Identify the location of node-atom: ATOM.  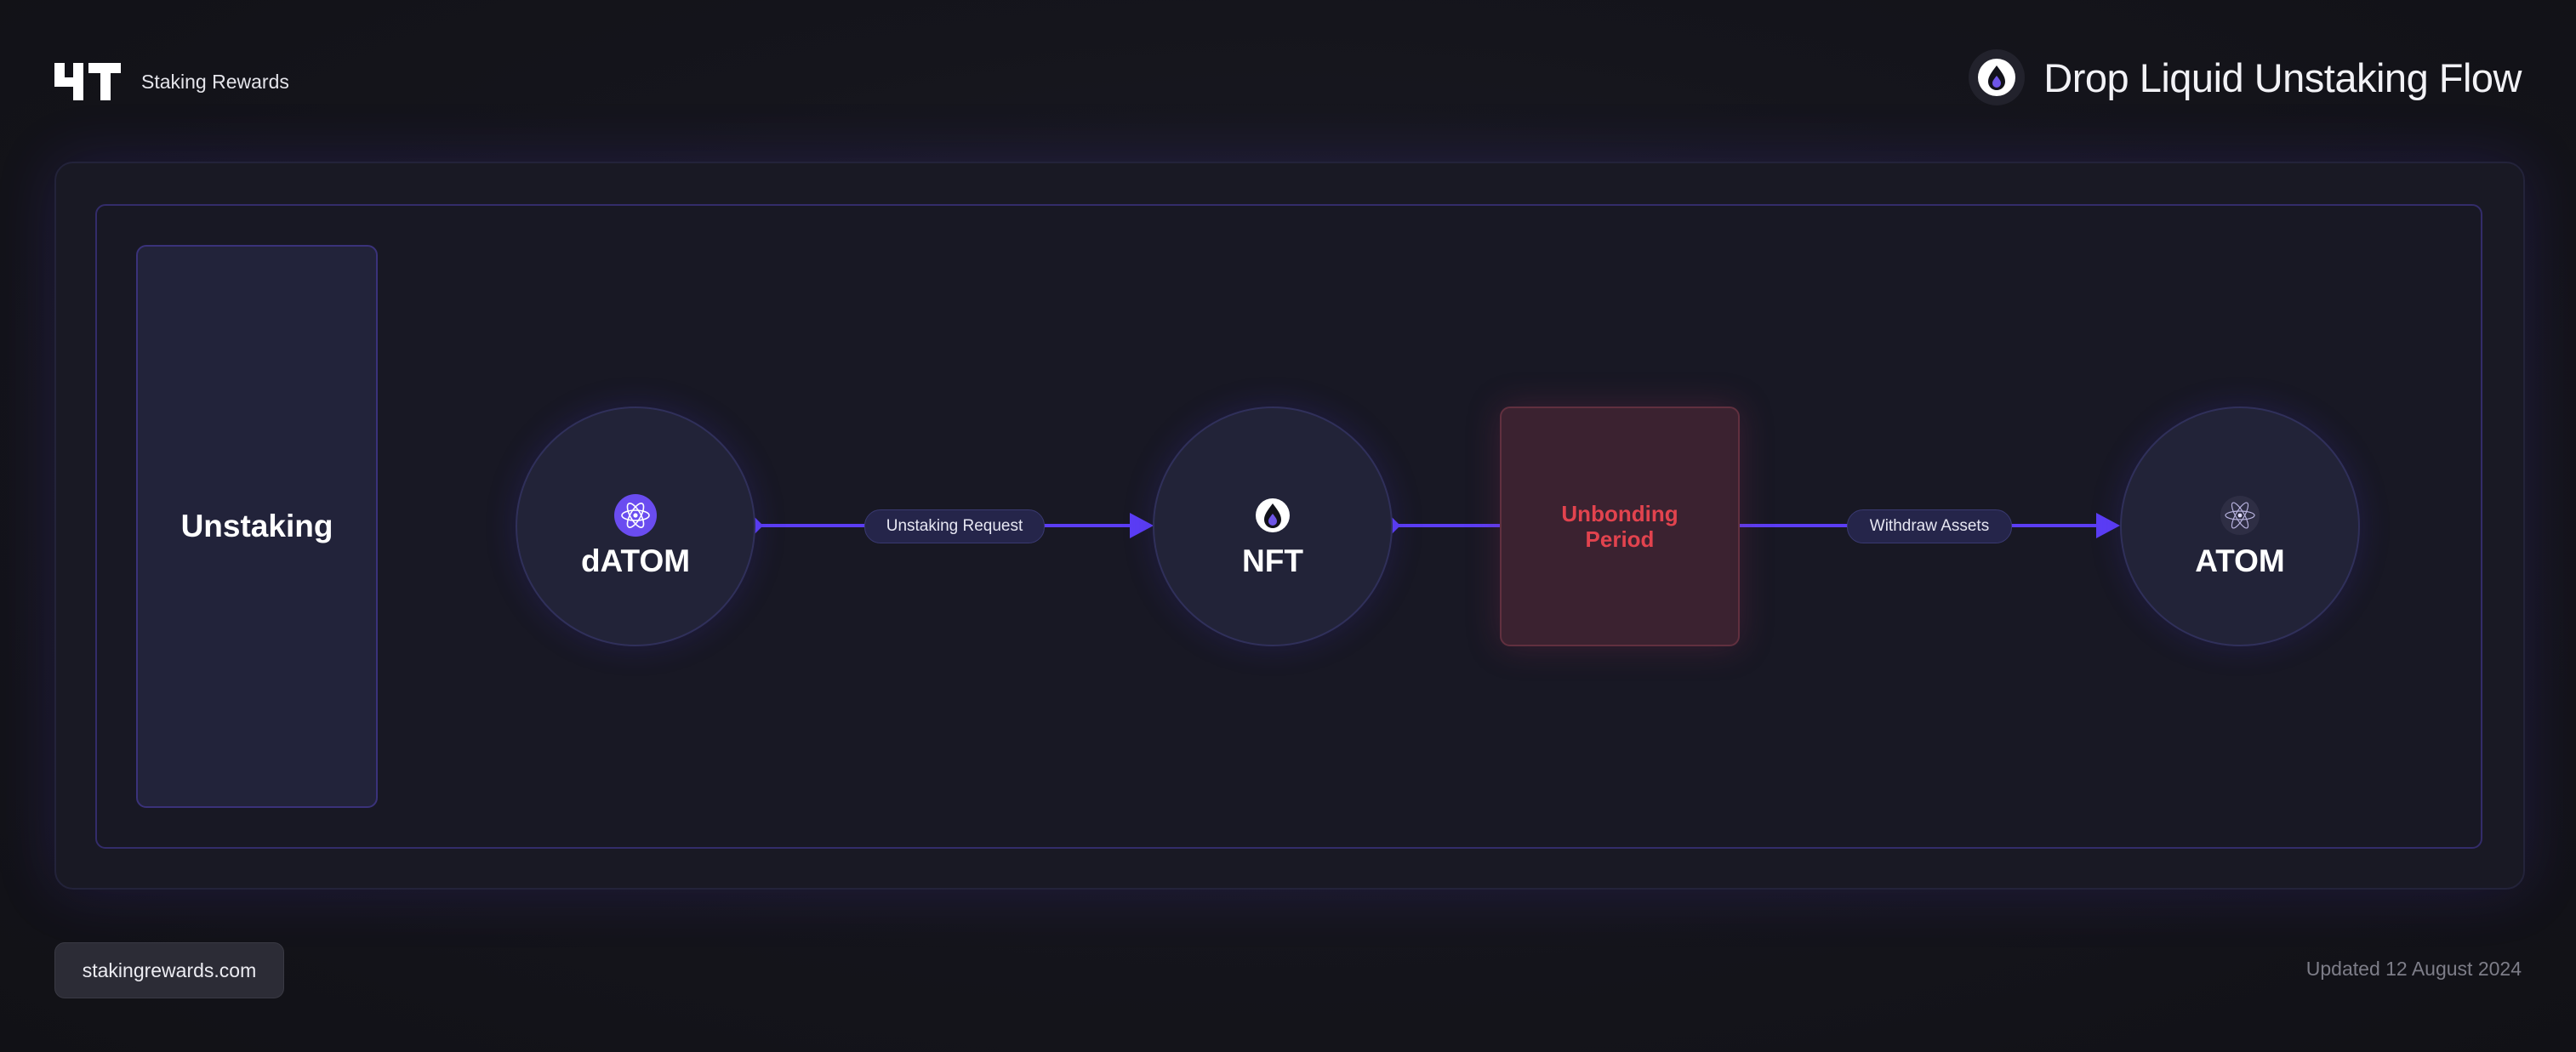
(2240, 527).